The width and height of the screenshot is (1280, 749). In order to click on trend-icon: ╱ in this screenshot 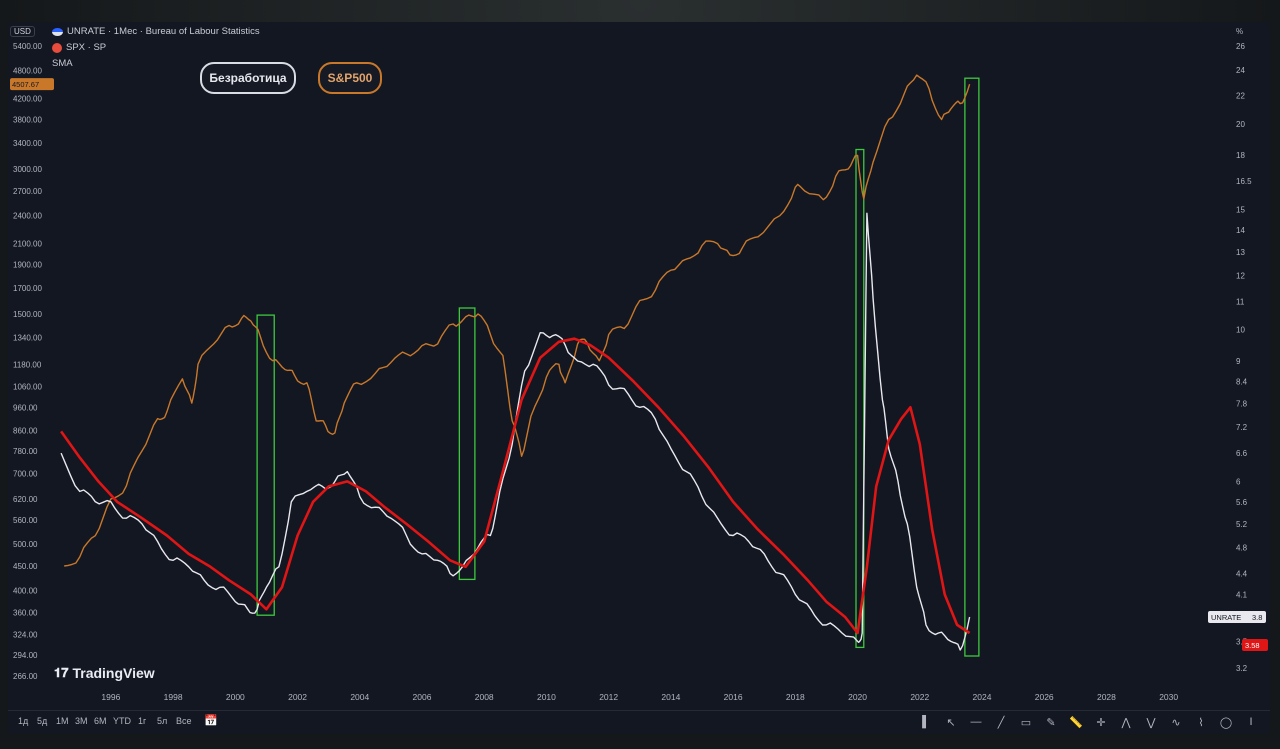, I will do `click(1001, 722)`.